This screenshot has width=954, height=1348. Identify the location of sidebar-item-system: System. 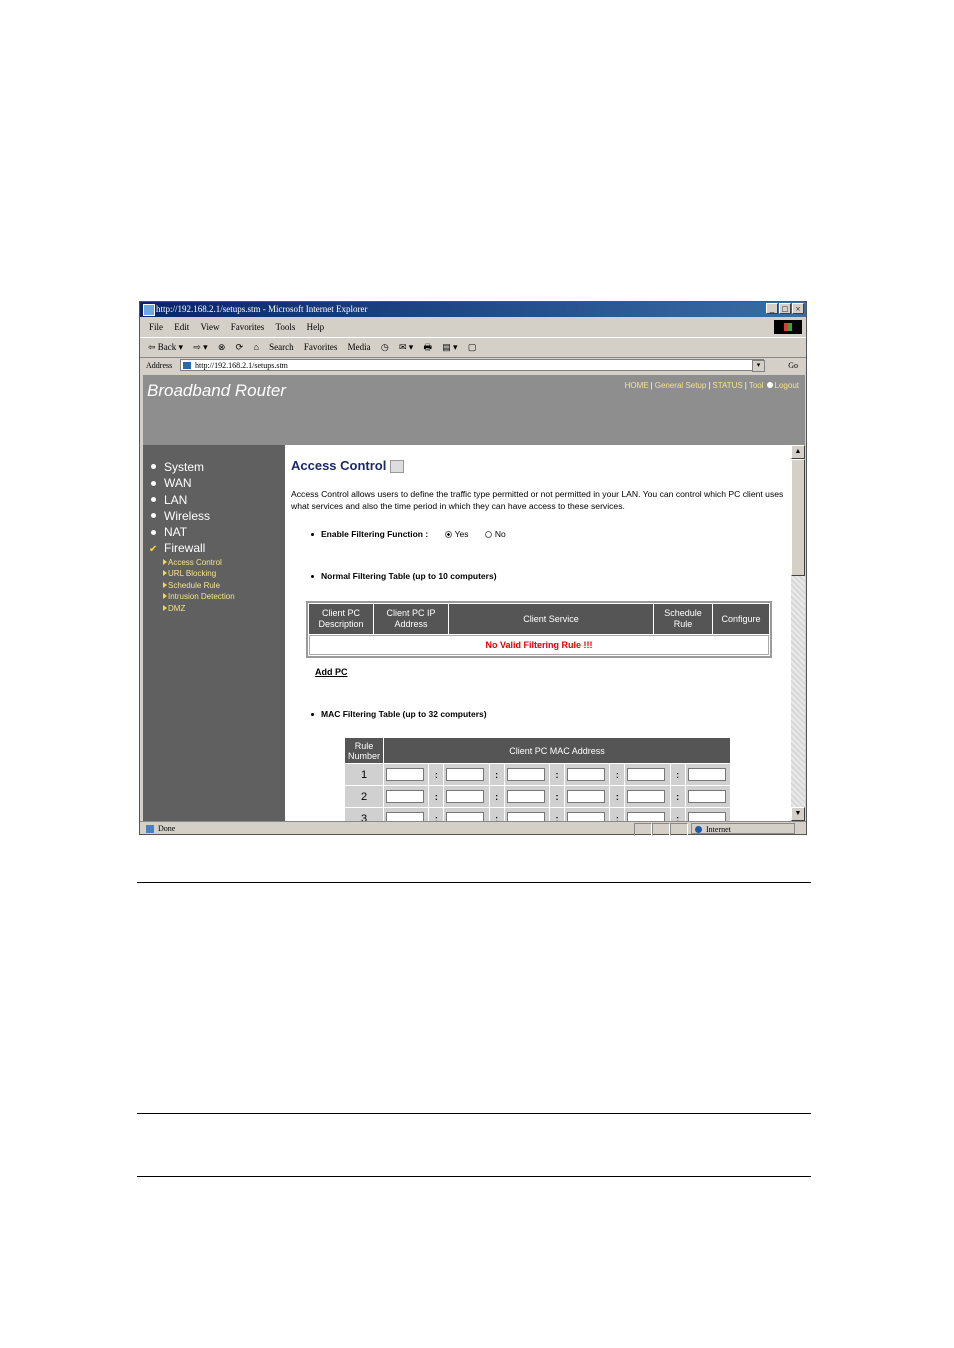
(192, 467).